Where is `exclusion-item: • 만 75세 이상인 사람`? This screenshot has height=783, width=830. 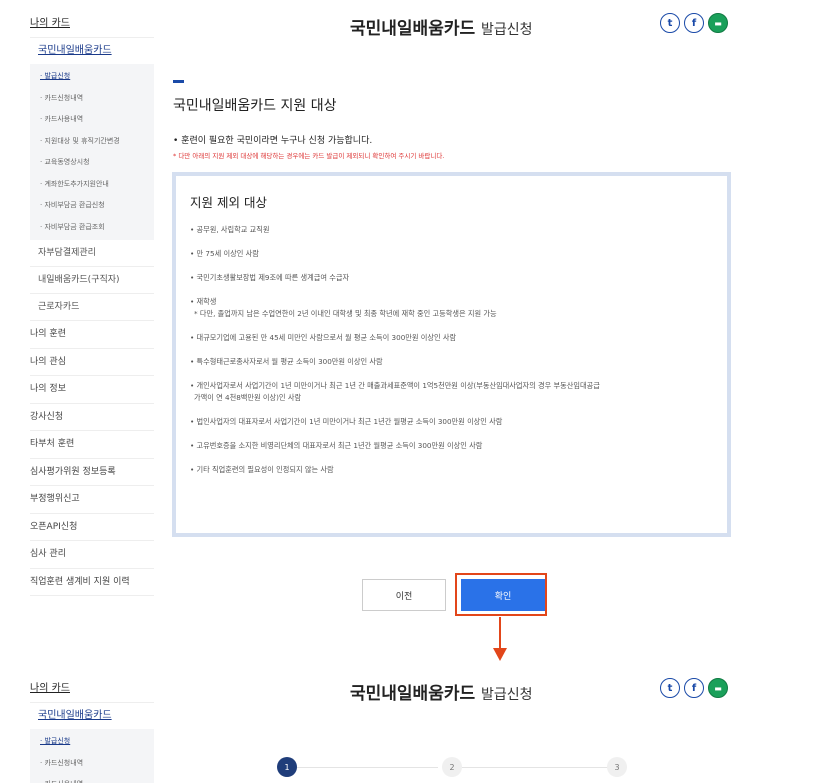 exclusion-item: • 만 75세 이상인 사람 is located at coordinates (224, 253).